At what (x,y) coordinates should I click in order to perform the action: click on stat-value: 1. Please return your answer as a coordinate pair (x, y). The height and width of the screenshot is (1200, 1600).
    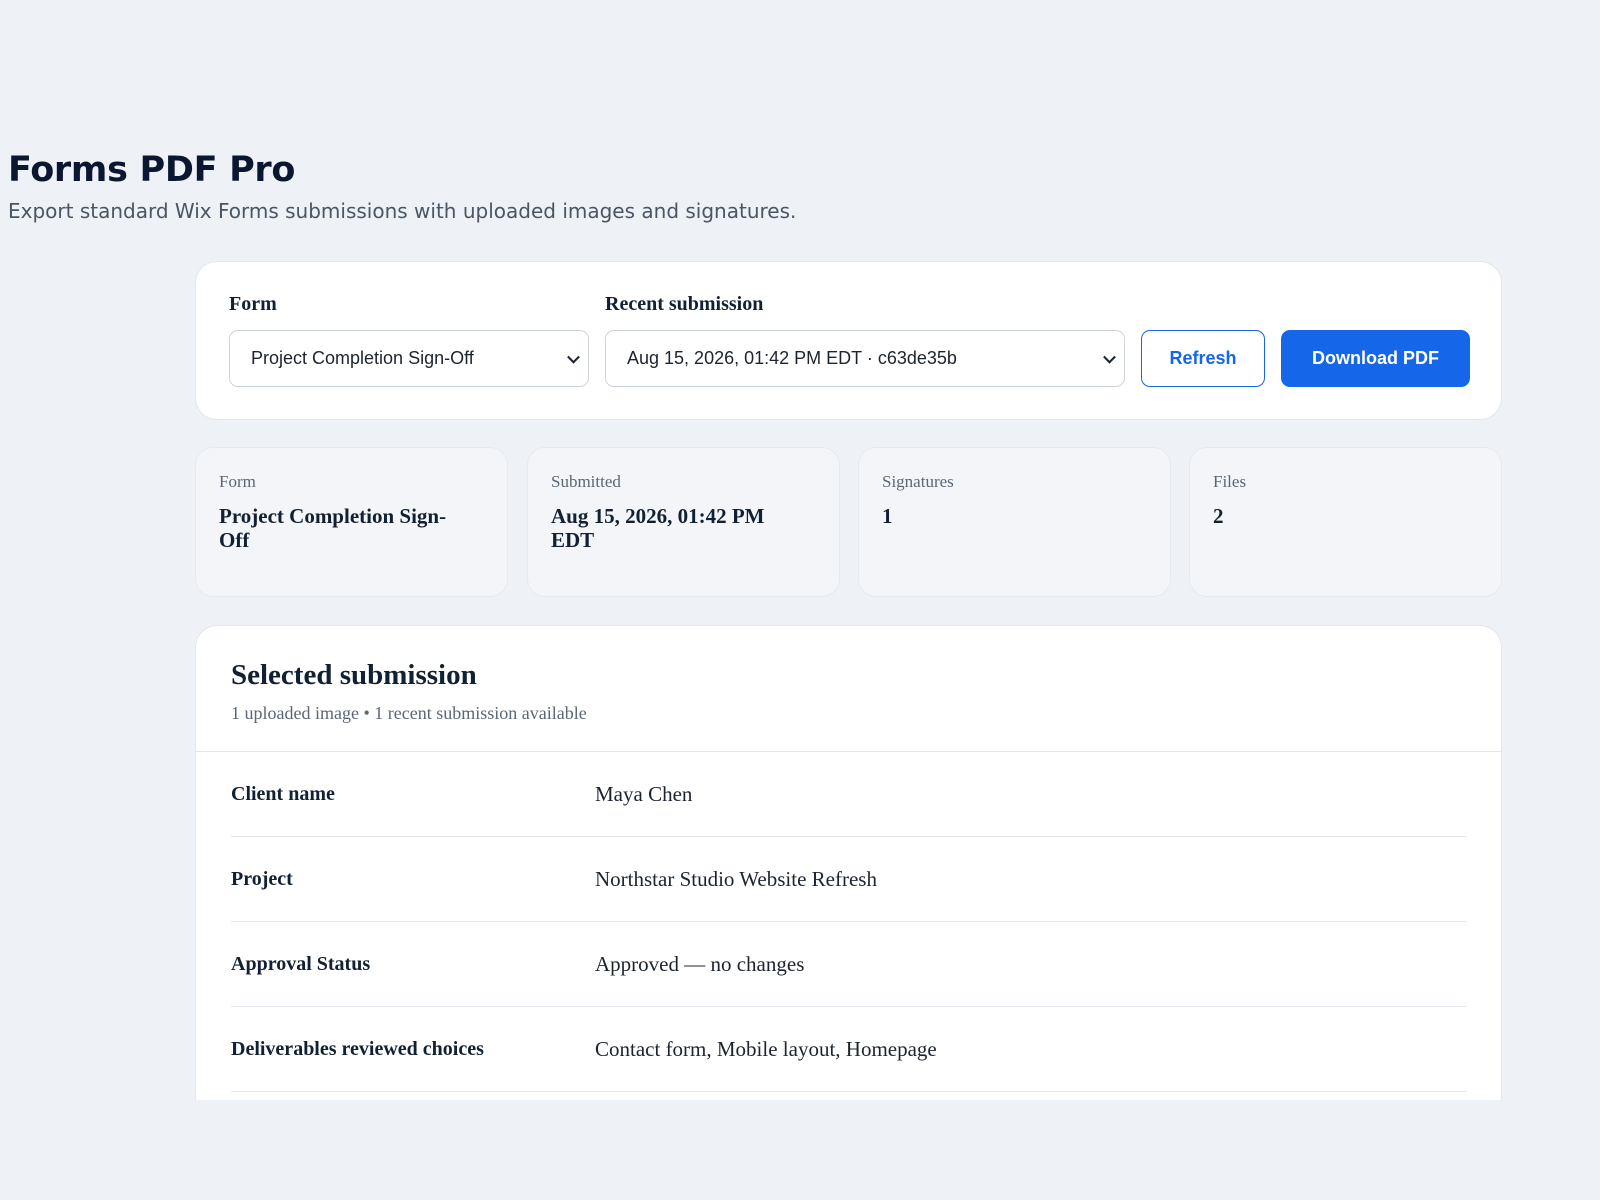
    Looking at the image, I should click on (887, 516).